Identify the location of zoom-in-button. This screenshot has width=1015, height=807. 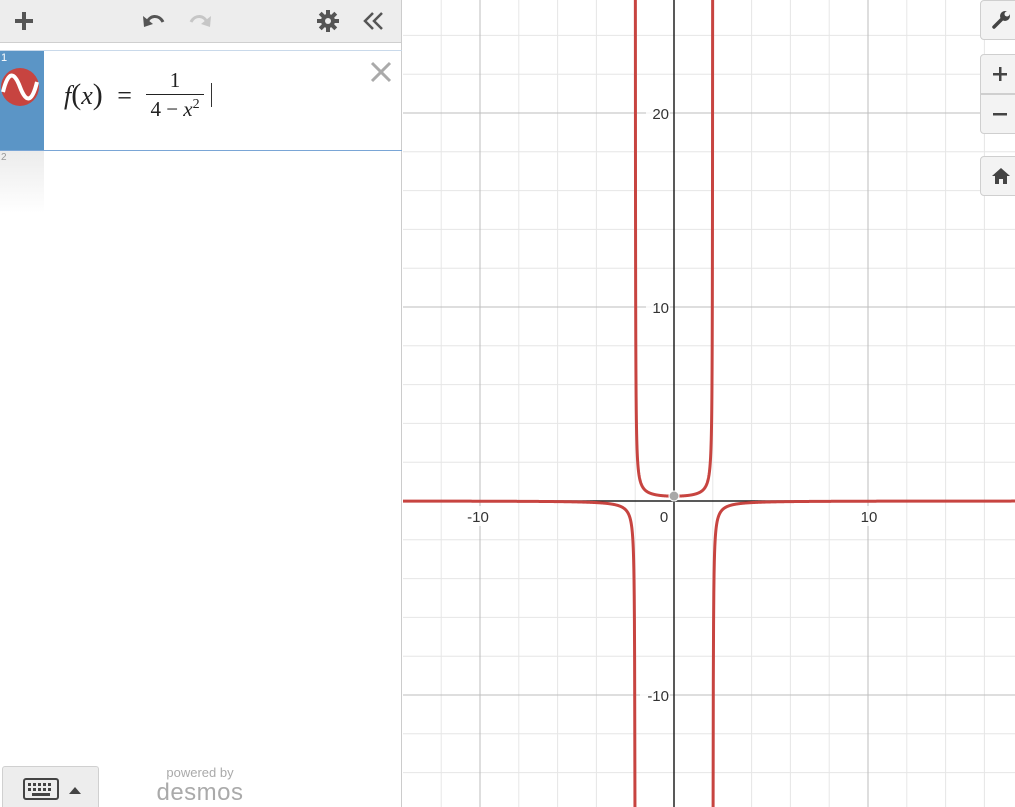
(997, 74).